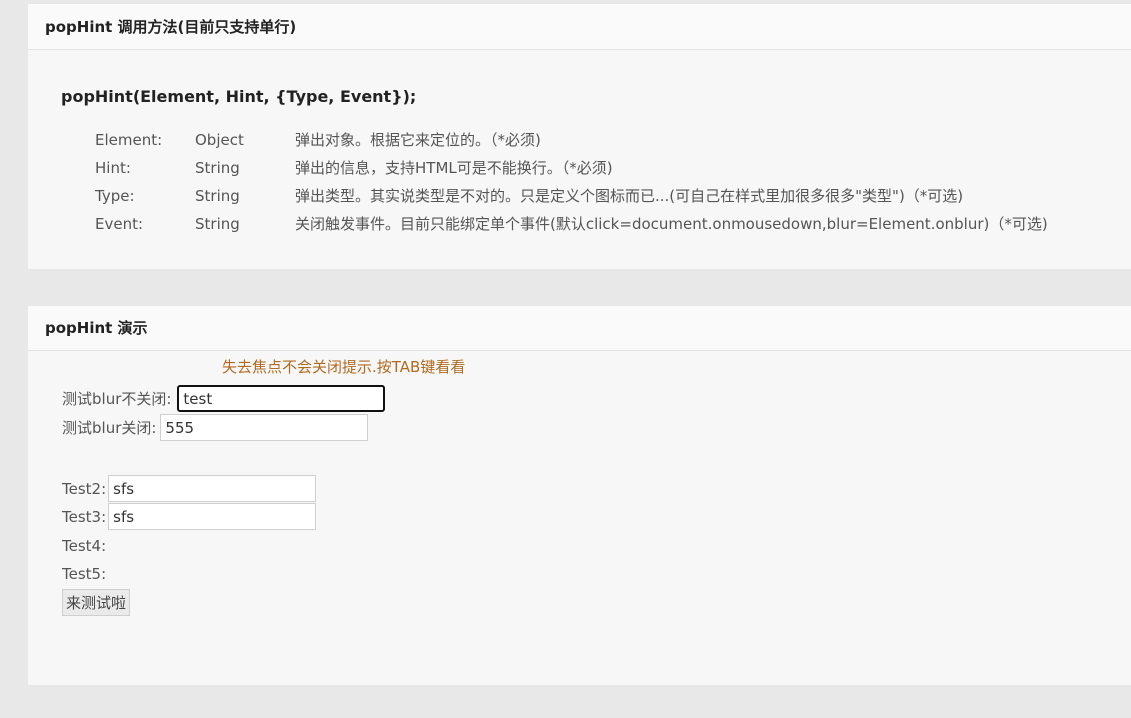 Image resolution: width=1131 pixels, height=718 pixels. I want to click on test5-row: Test5:, so click(84, 573).